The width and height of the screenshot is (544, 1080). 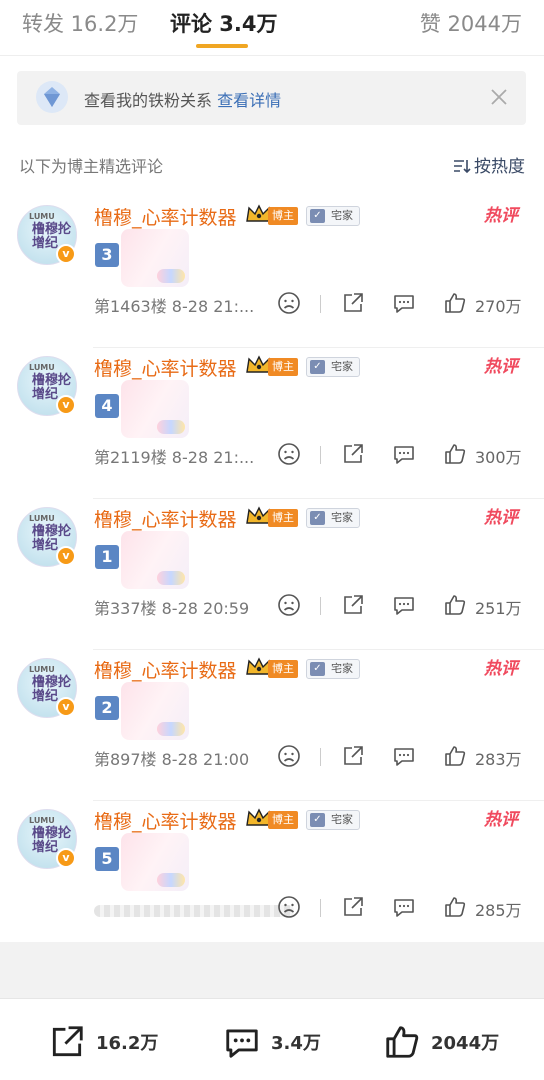 What do you see at coordinates (498, 759) in the screenshot?
I see `like-count: 283万` at bounding box center [498, 759].